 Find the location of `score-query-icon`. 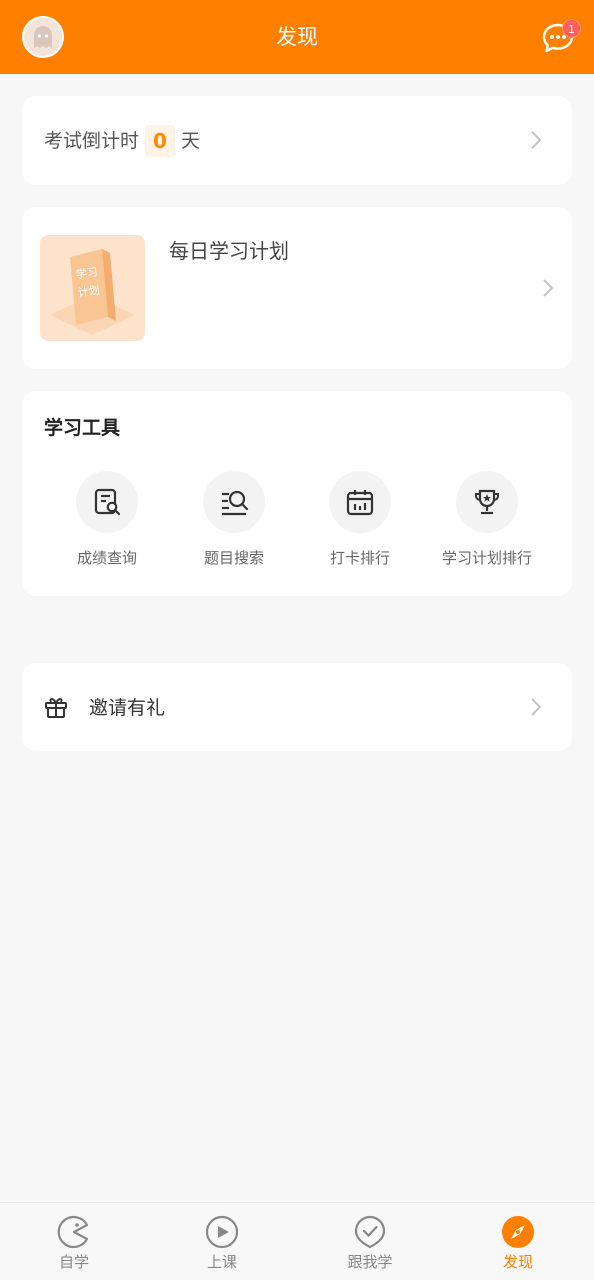

score-query-icon is located at coordinates (107, 502).